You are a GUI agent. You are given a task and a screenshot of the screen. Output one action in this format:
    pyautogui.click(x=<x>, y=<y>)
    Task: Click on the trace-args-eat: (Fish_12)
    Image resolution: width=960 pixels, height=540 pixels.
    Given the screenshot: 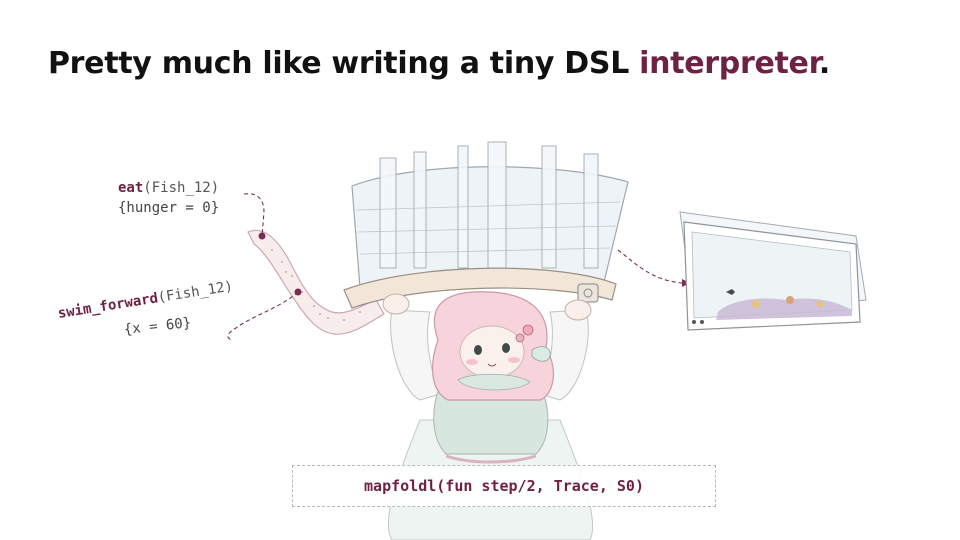 What is the action you would take?
    pyautogui.click(x=181, y=188)
    